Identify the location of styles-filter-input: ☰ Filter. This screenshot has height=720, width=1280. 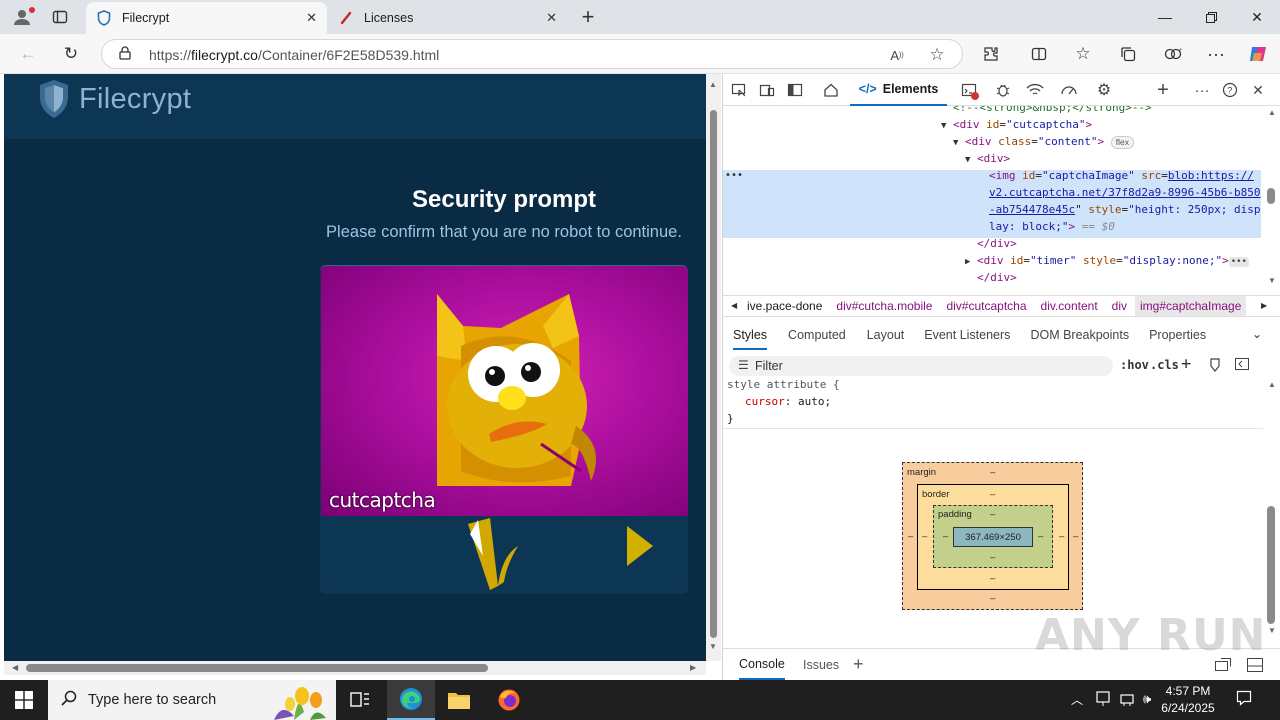
(921, 366).